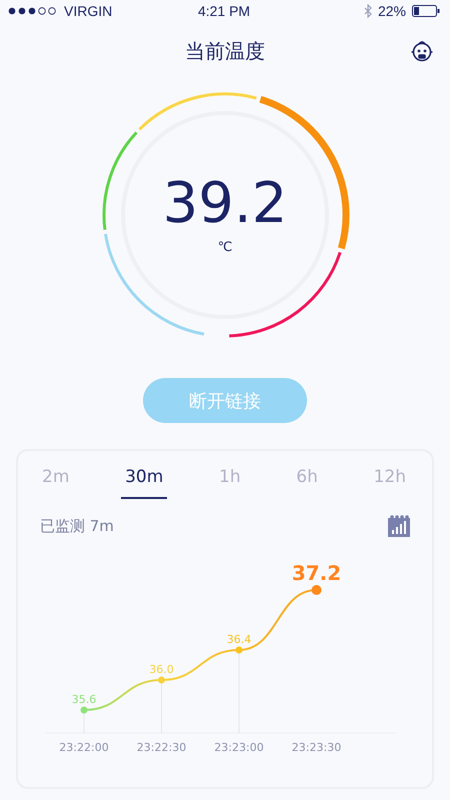 The width and height of the screenshot is (450, 800). What do you see at coordinates (225, 400) in the screenshot?
I see `disconnect-button: 断开链接` at bounding box center [225, 400].